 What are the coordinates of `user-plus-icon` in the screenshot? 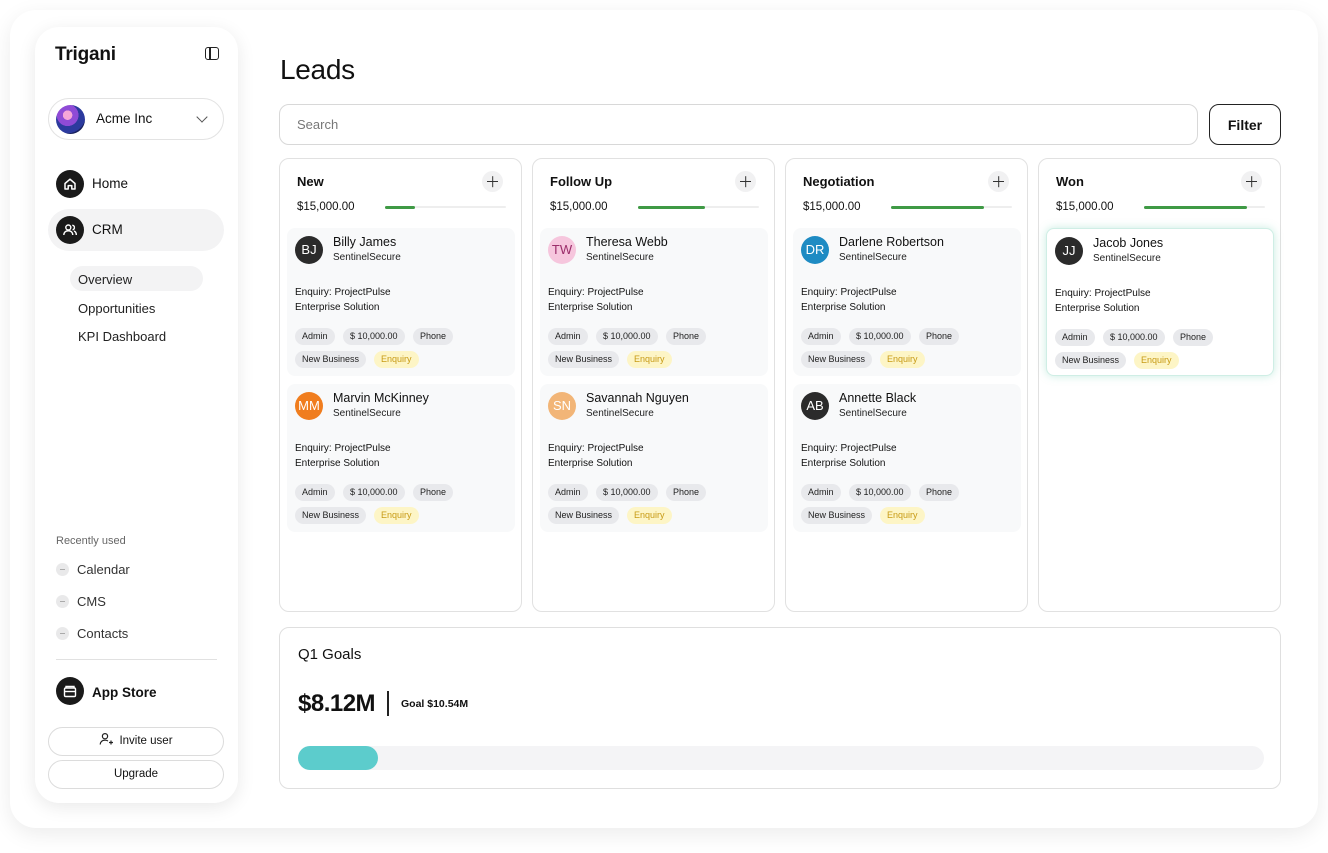 It's located at (107, 738).